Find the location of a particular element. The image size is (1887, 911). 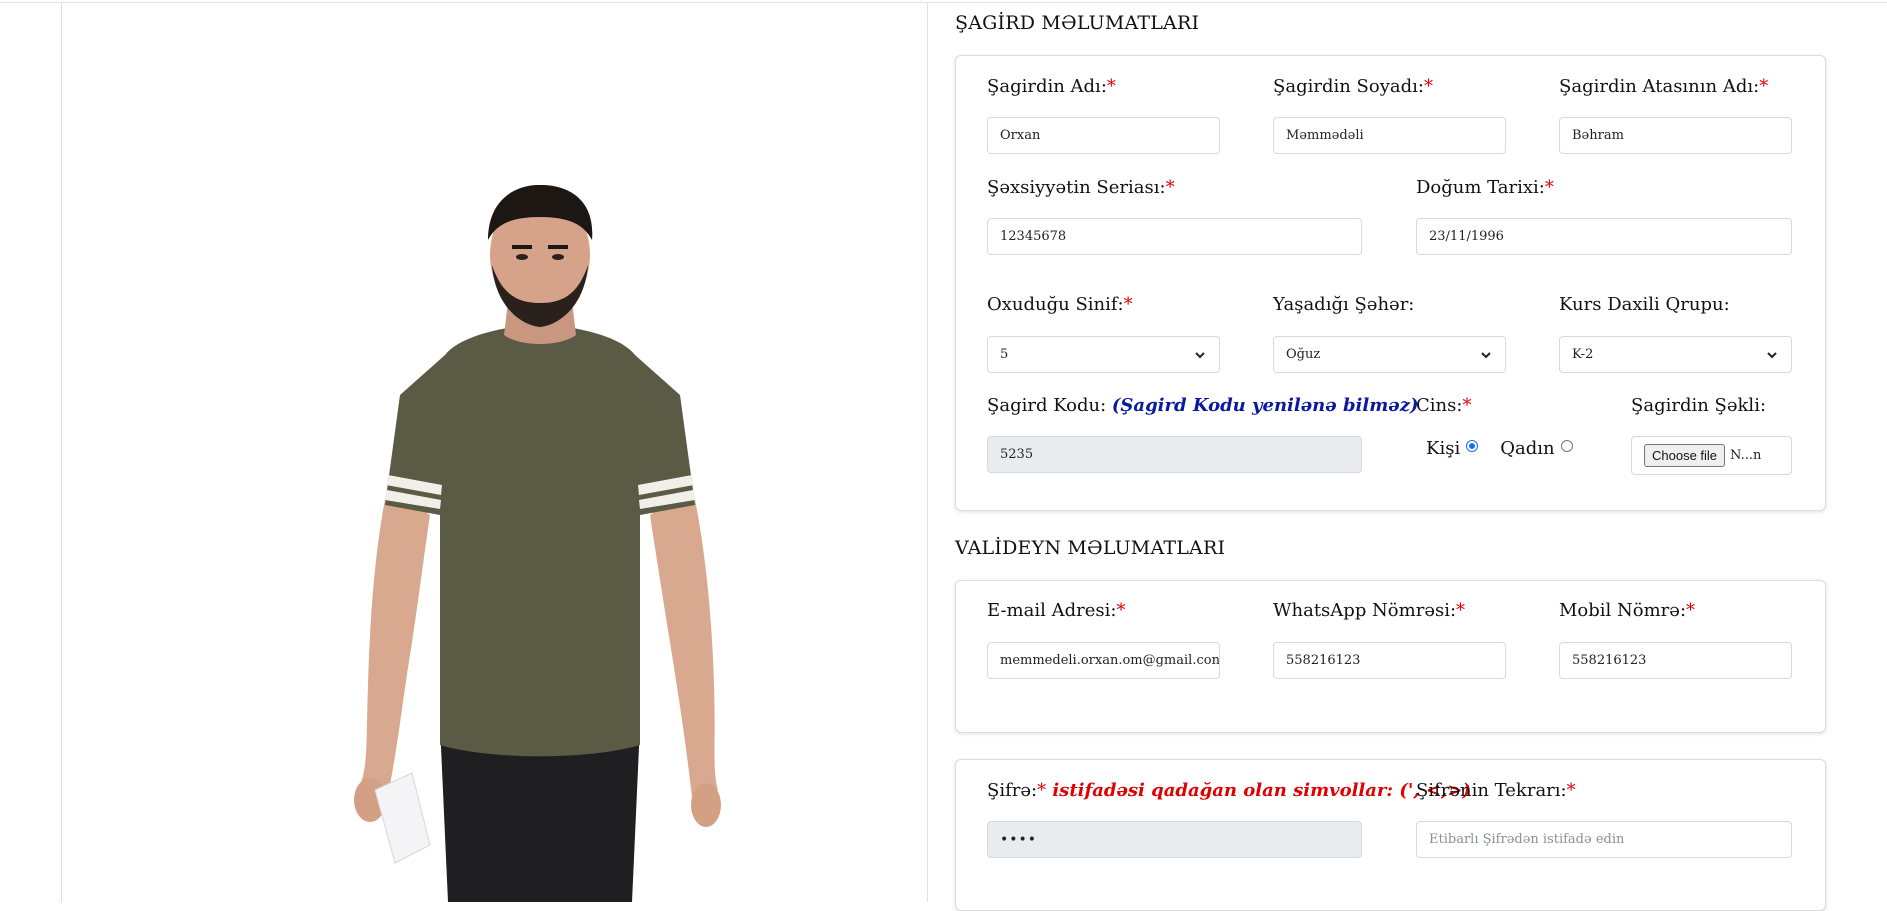

father-name-input: Bəhram is located at coordinates (1675, 135).